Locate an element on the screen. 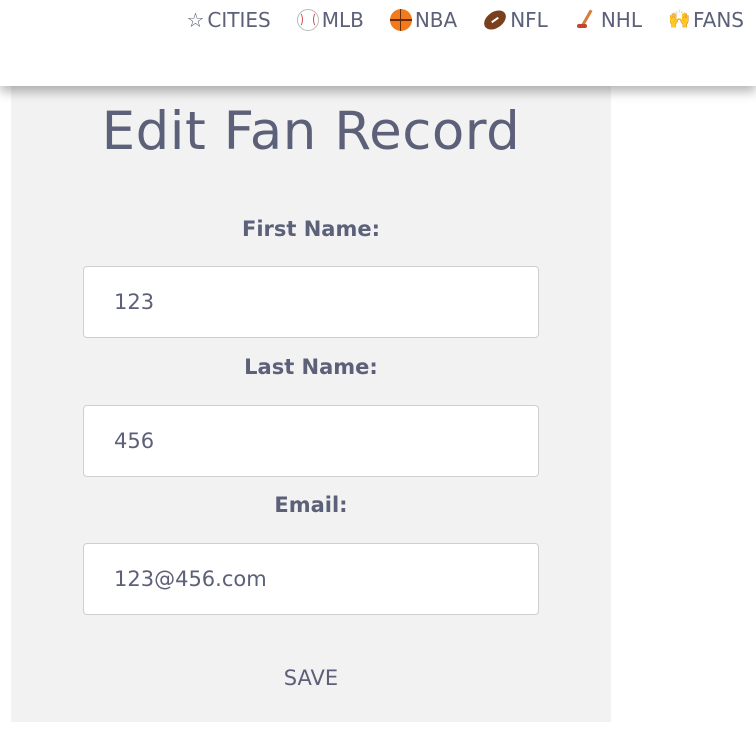 The image size is (756, 731). basketball-icon is located at coordinates (400, 20).